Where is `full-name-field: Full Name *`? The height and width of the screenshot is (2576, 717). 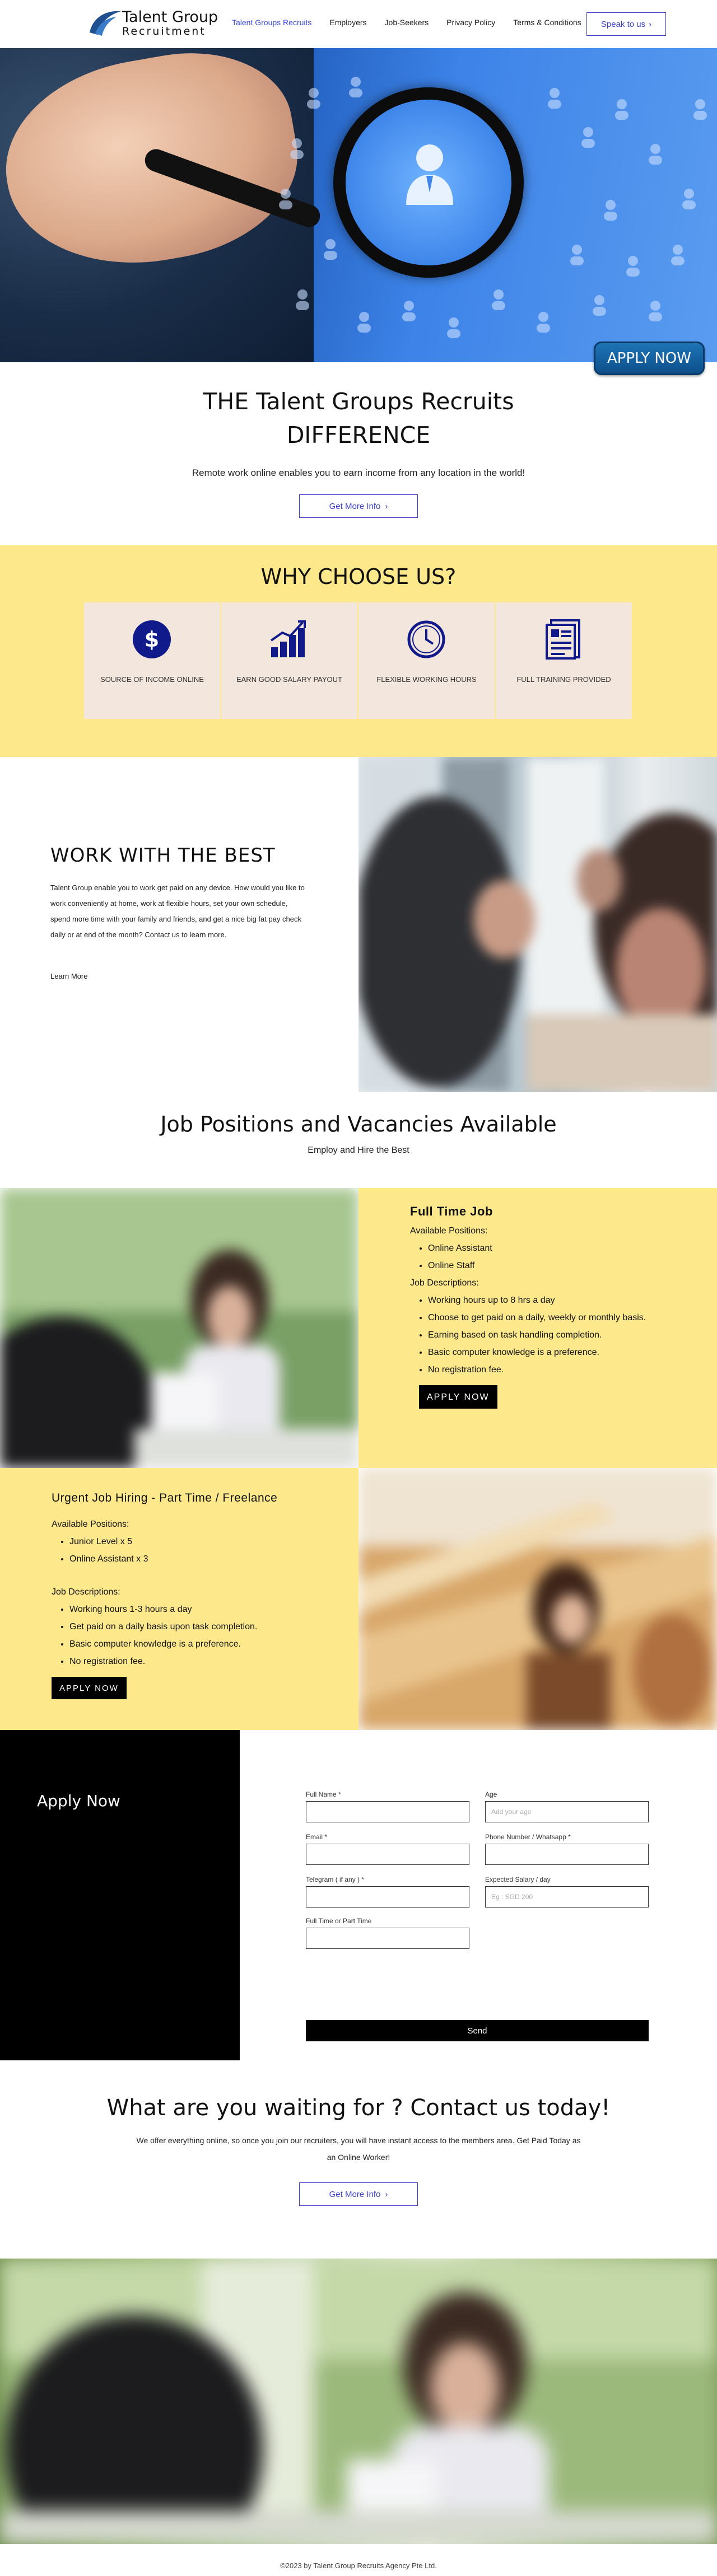 full-name-field: Full Name * is located at coordinates (387, 1806).